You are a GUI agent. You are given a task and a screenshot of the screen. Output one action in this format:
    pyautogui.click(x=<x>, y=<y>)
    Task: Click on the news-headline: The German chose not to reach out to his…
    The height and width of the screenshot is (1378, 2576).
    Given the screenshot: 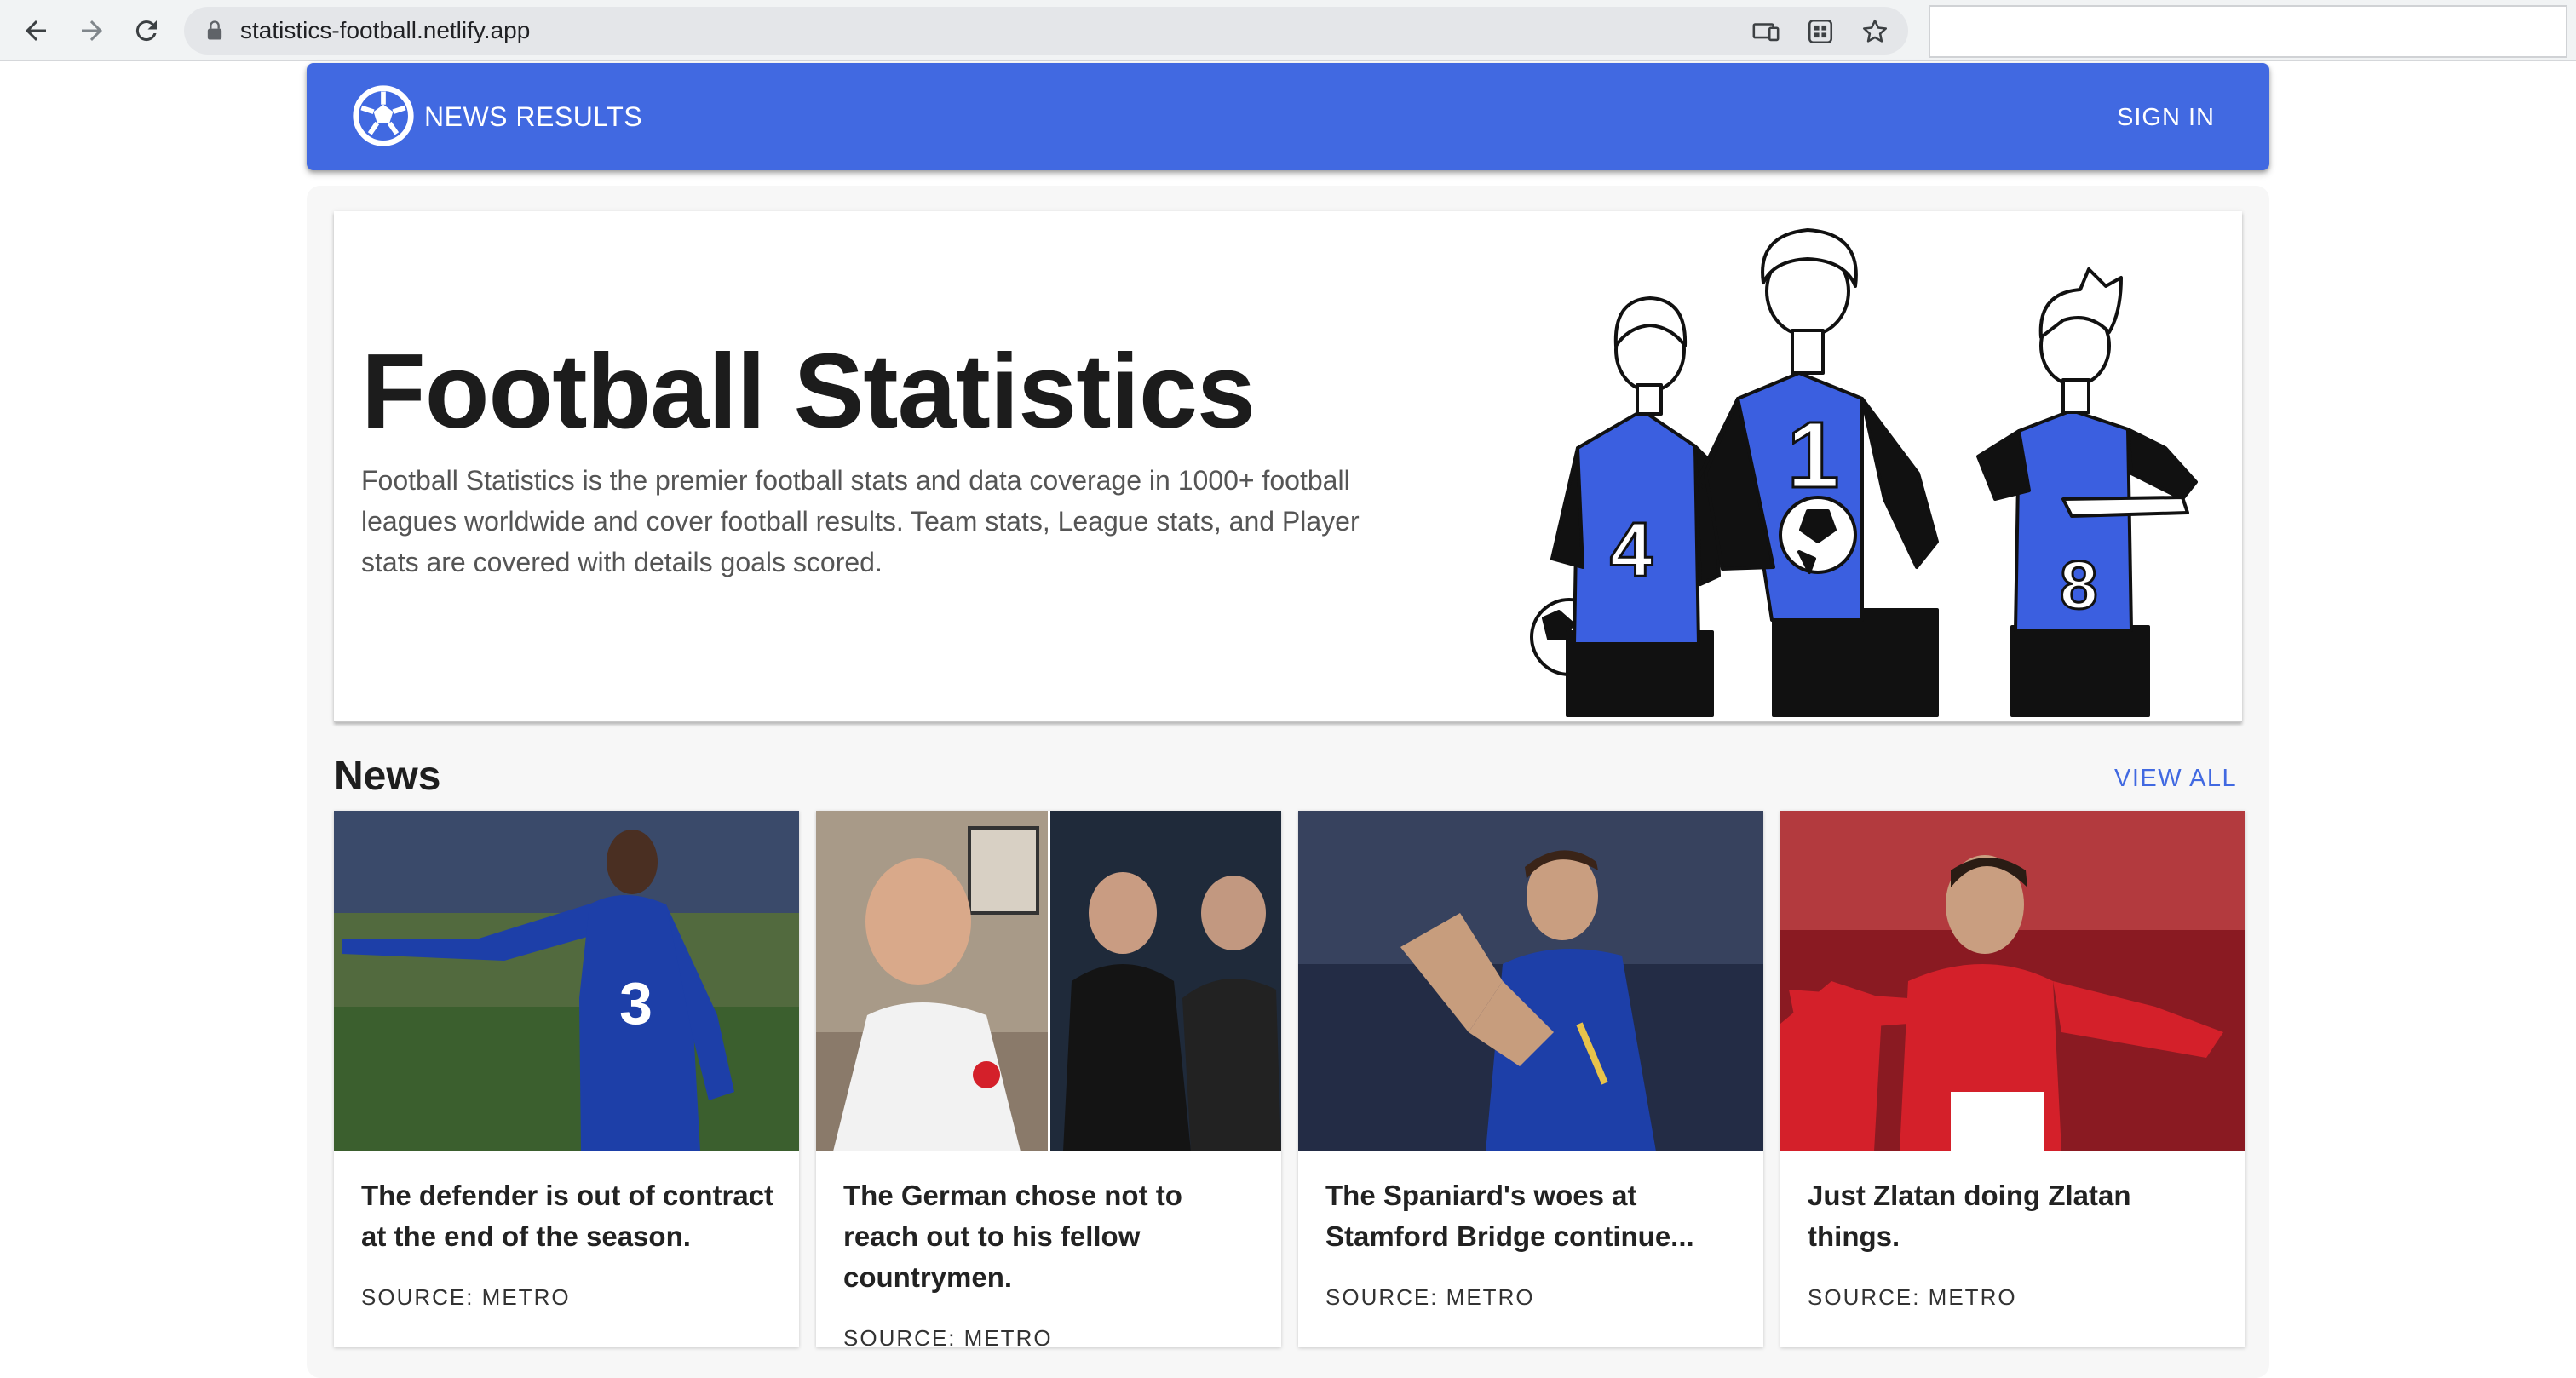 What is the action you would take?
    pyautogui.click(x=1052, y=1236)
    